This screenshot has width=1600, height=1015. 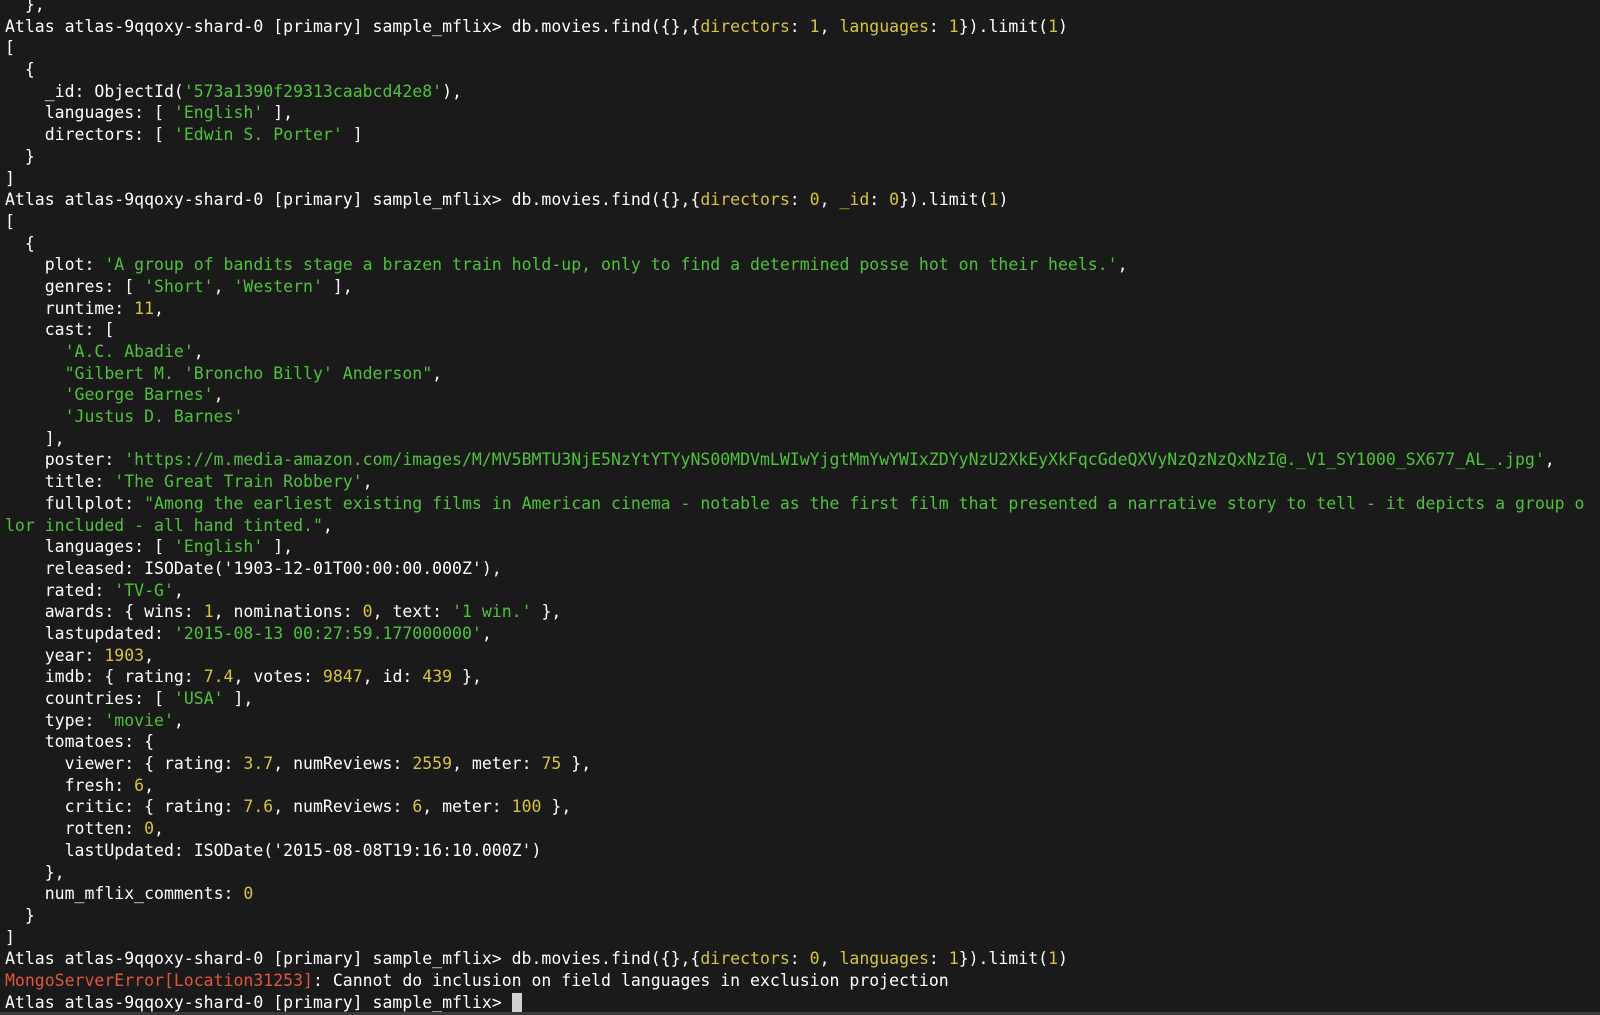 I want to click on string-token: 'Western', so click(x=278, y=286).